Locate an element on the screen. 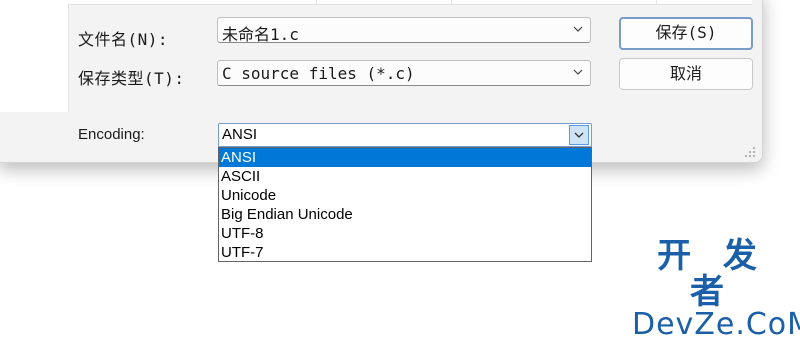 The image size is (800, 342). filetype-label: 保存类型(T): is located at coordinates (131, 78).